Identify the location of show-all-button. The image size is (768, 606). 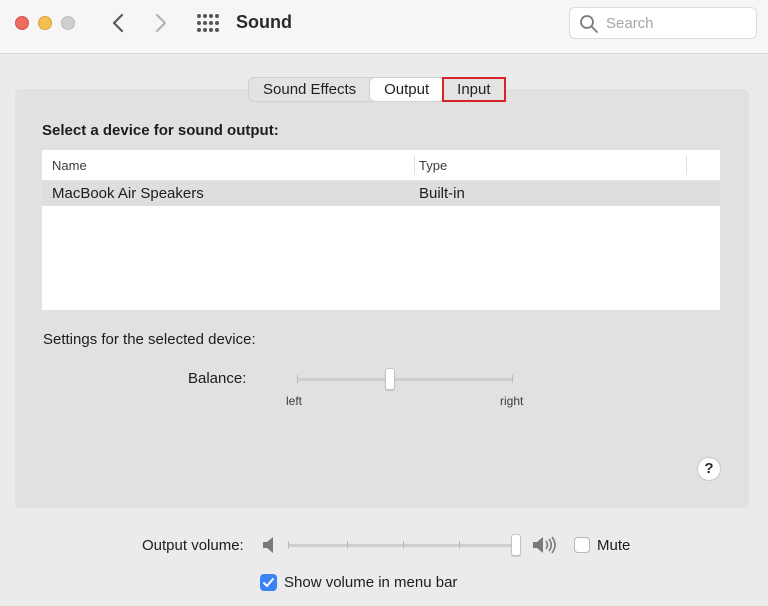
(208, 23).